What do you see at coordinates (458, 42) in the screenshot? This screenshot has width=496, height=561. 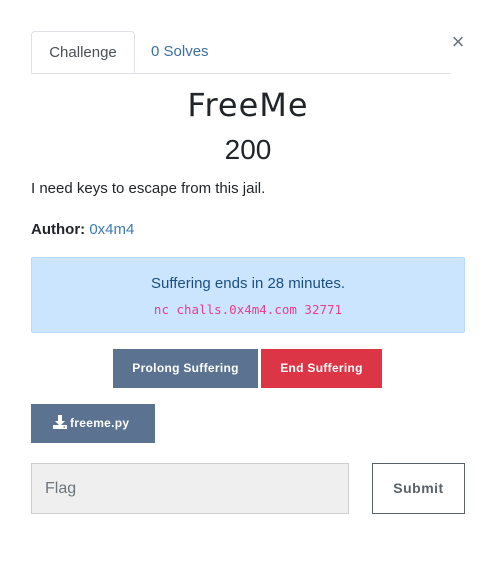 I see `close-icon: ×` at bounding box center [458, 42].